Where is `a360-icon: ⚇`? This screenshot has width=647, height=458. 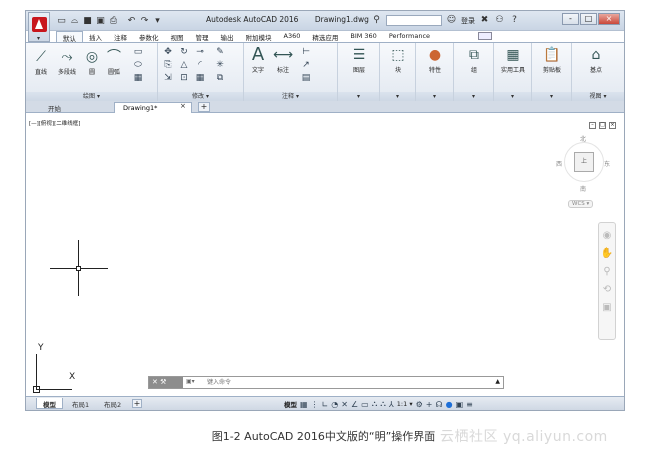 a360-icon: ⚇ is located at coordinates (499, 20).